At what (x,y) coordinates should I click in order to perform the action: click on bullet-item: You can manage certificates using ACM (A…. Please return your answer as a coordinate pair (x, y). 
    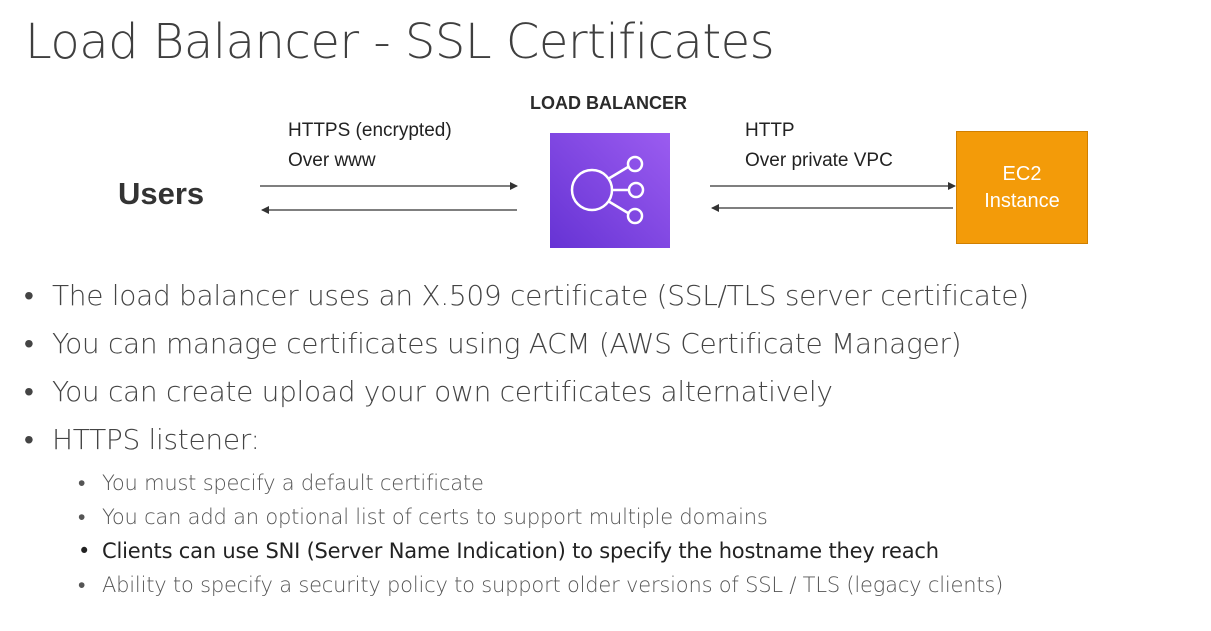
    Looking at the image, I should click on (525, 344).